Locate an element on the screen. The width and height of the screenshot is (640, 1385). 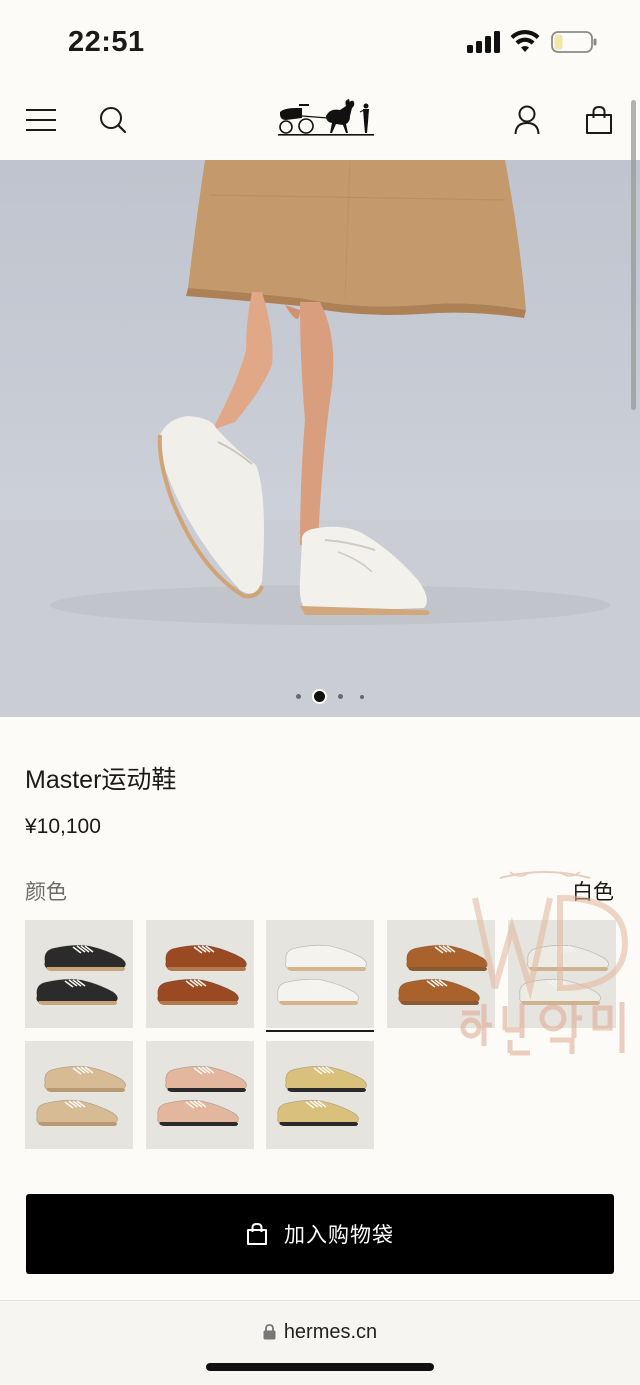
carousel-pagination is located at coordinates (320, 697).